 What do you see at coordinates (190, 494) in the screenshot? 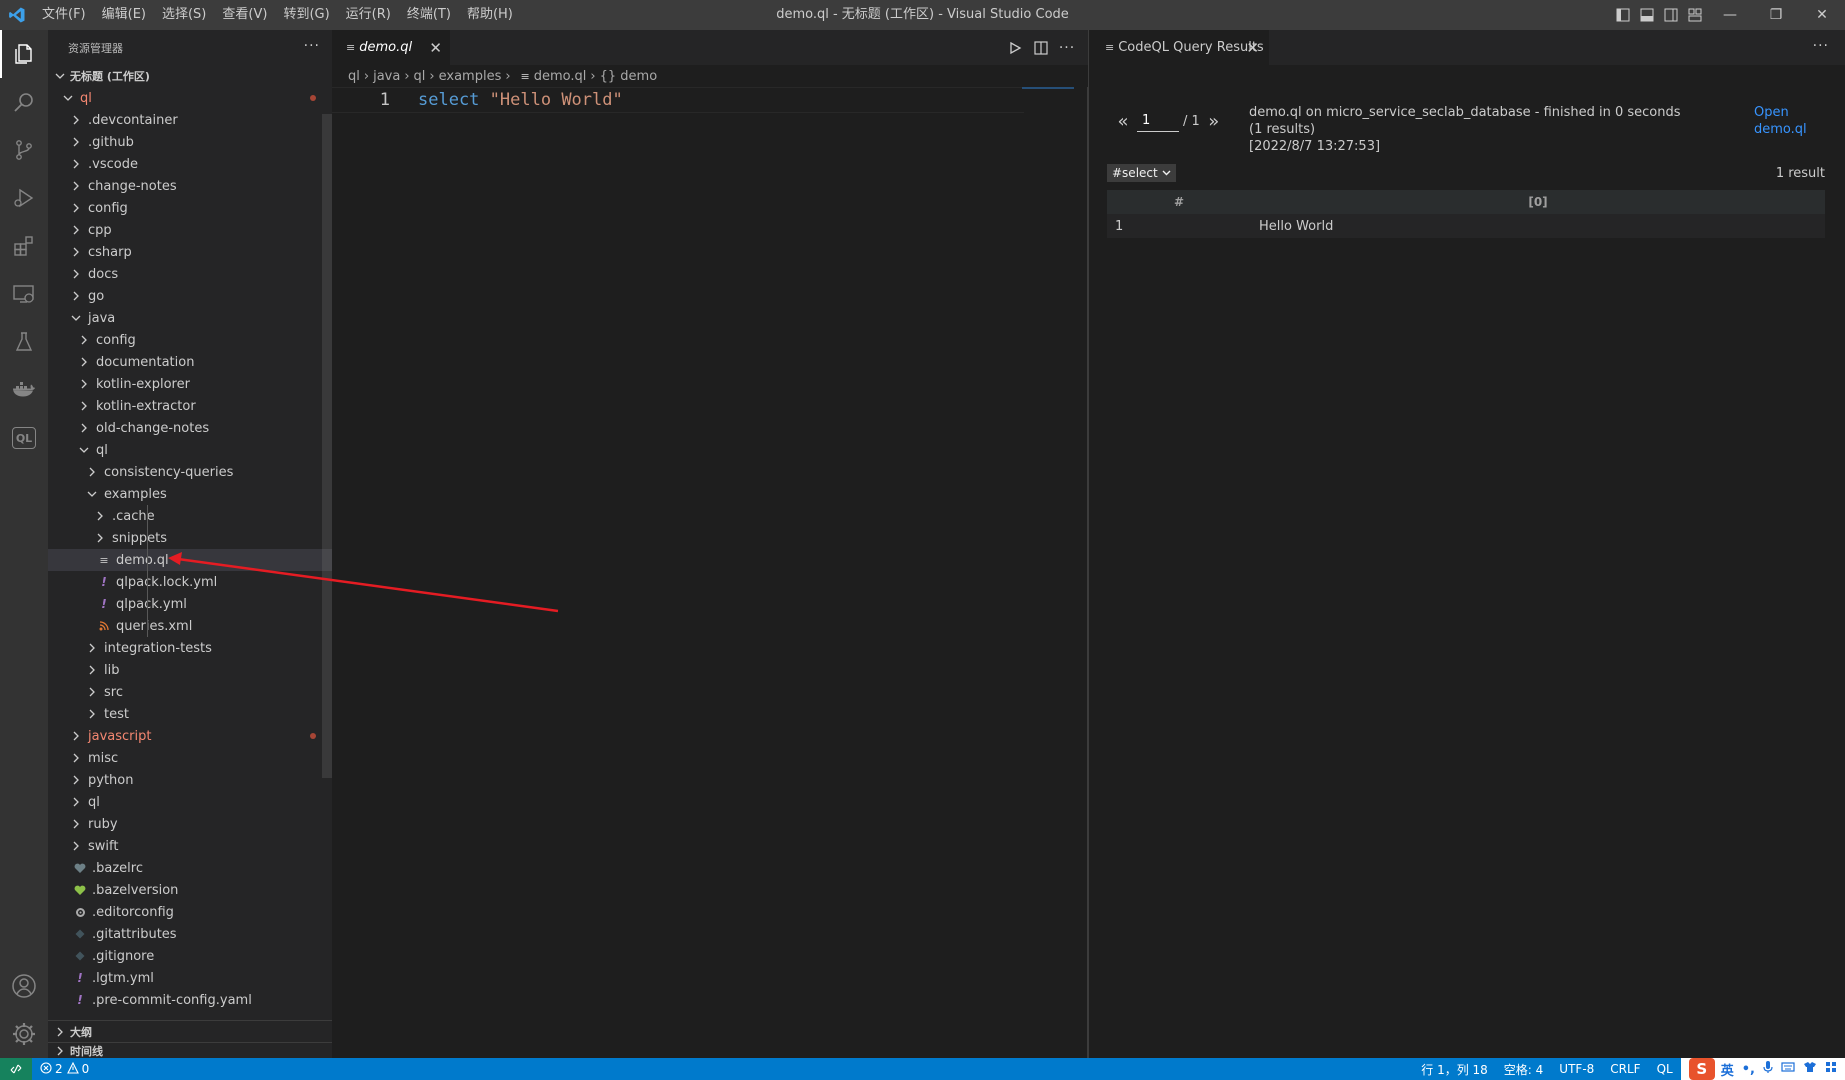
I see `tree-folder: examples` at bounding box center [190, 494].